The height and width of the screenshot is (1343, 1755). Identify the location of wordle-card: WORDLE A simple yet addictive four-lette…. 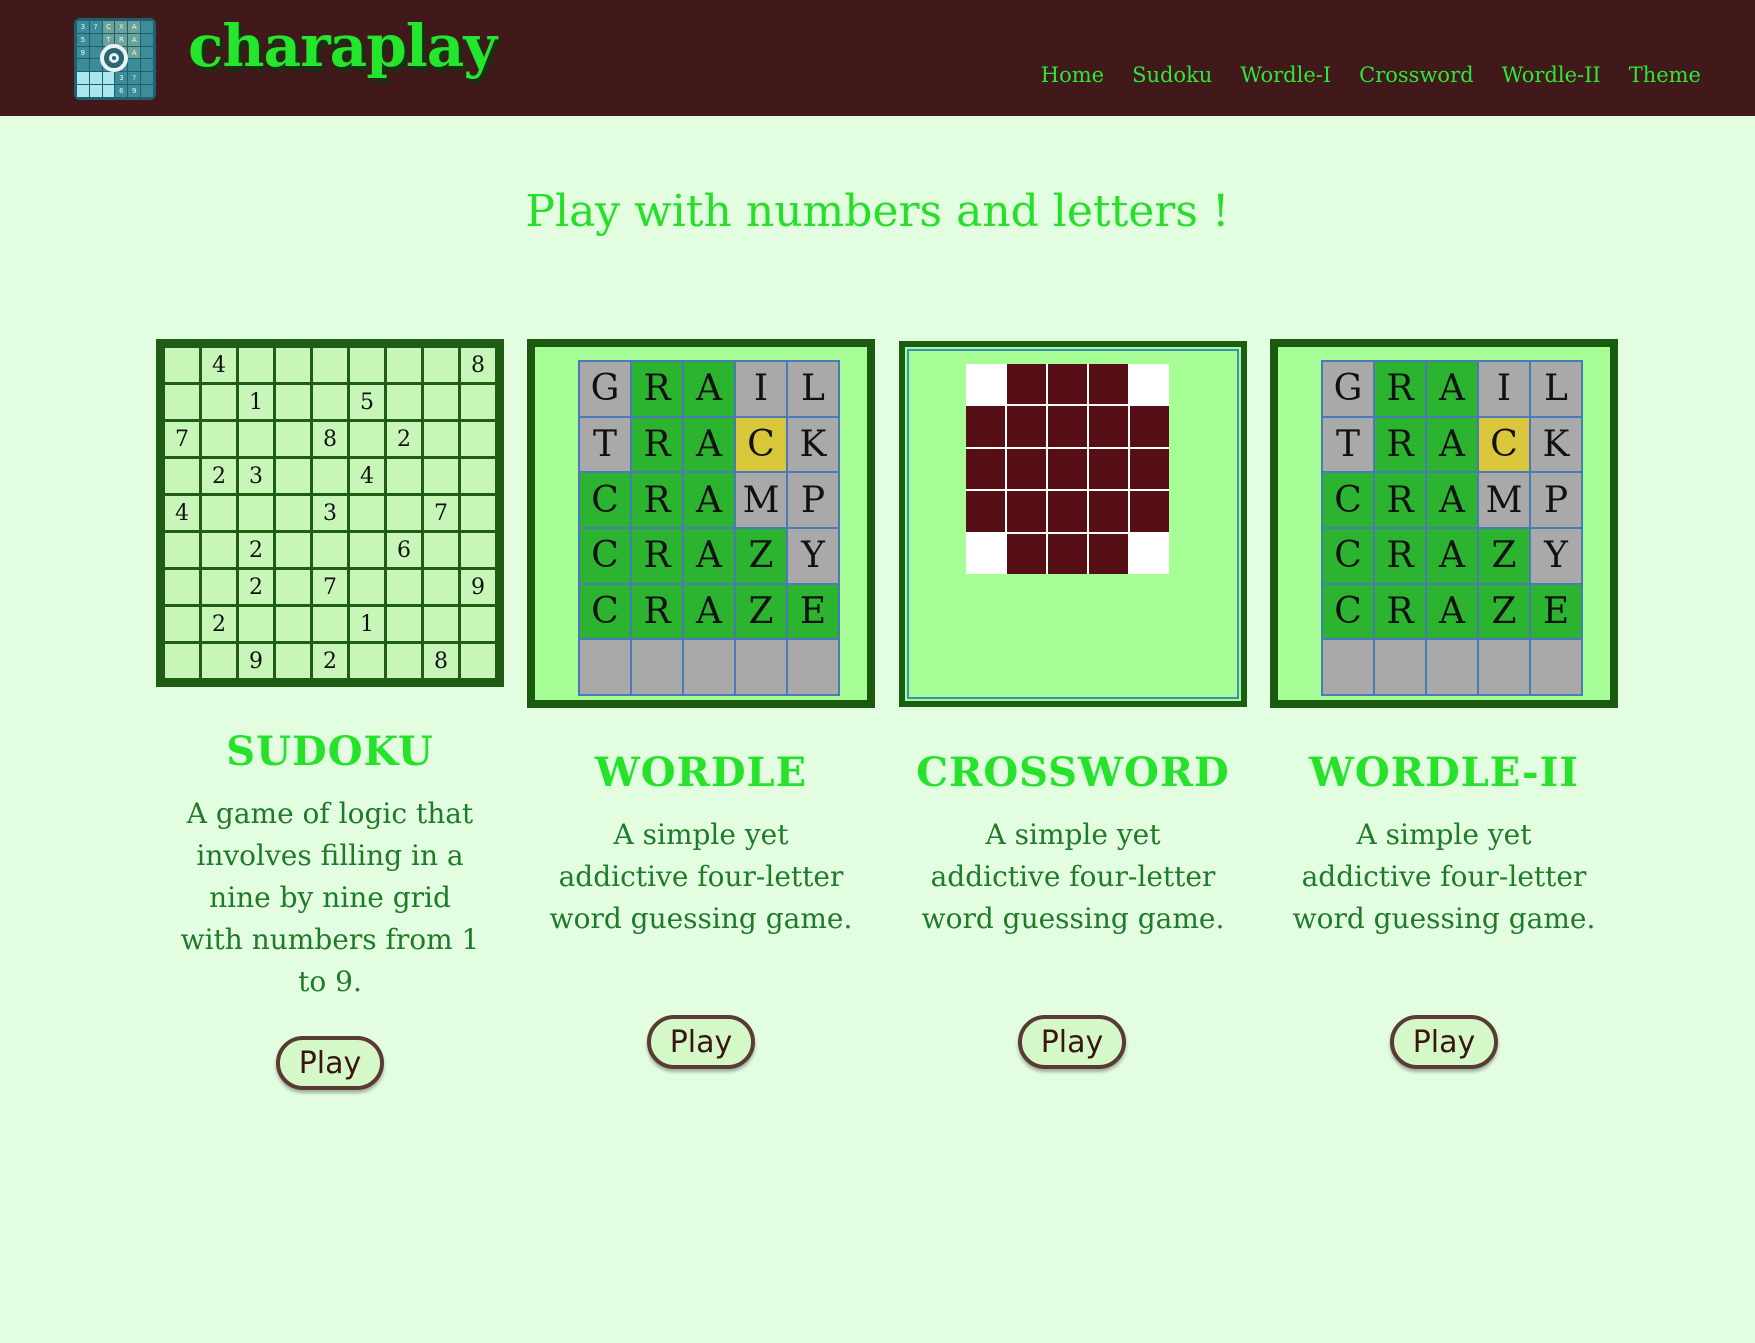
(701, 844).